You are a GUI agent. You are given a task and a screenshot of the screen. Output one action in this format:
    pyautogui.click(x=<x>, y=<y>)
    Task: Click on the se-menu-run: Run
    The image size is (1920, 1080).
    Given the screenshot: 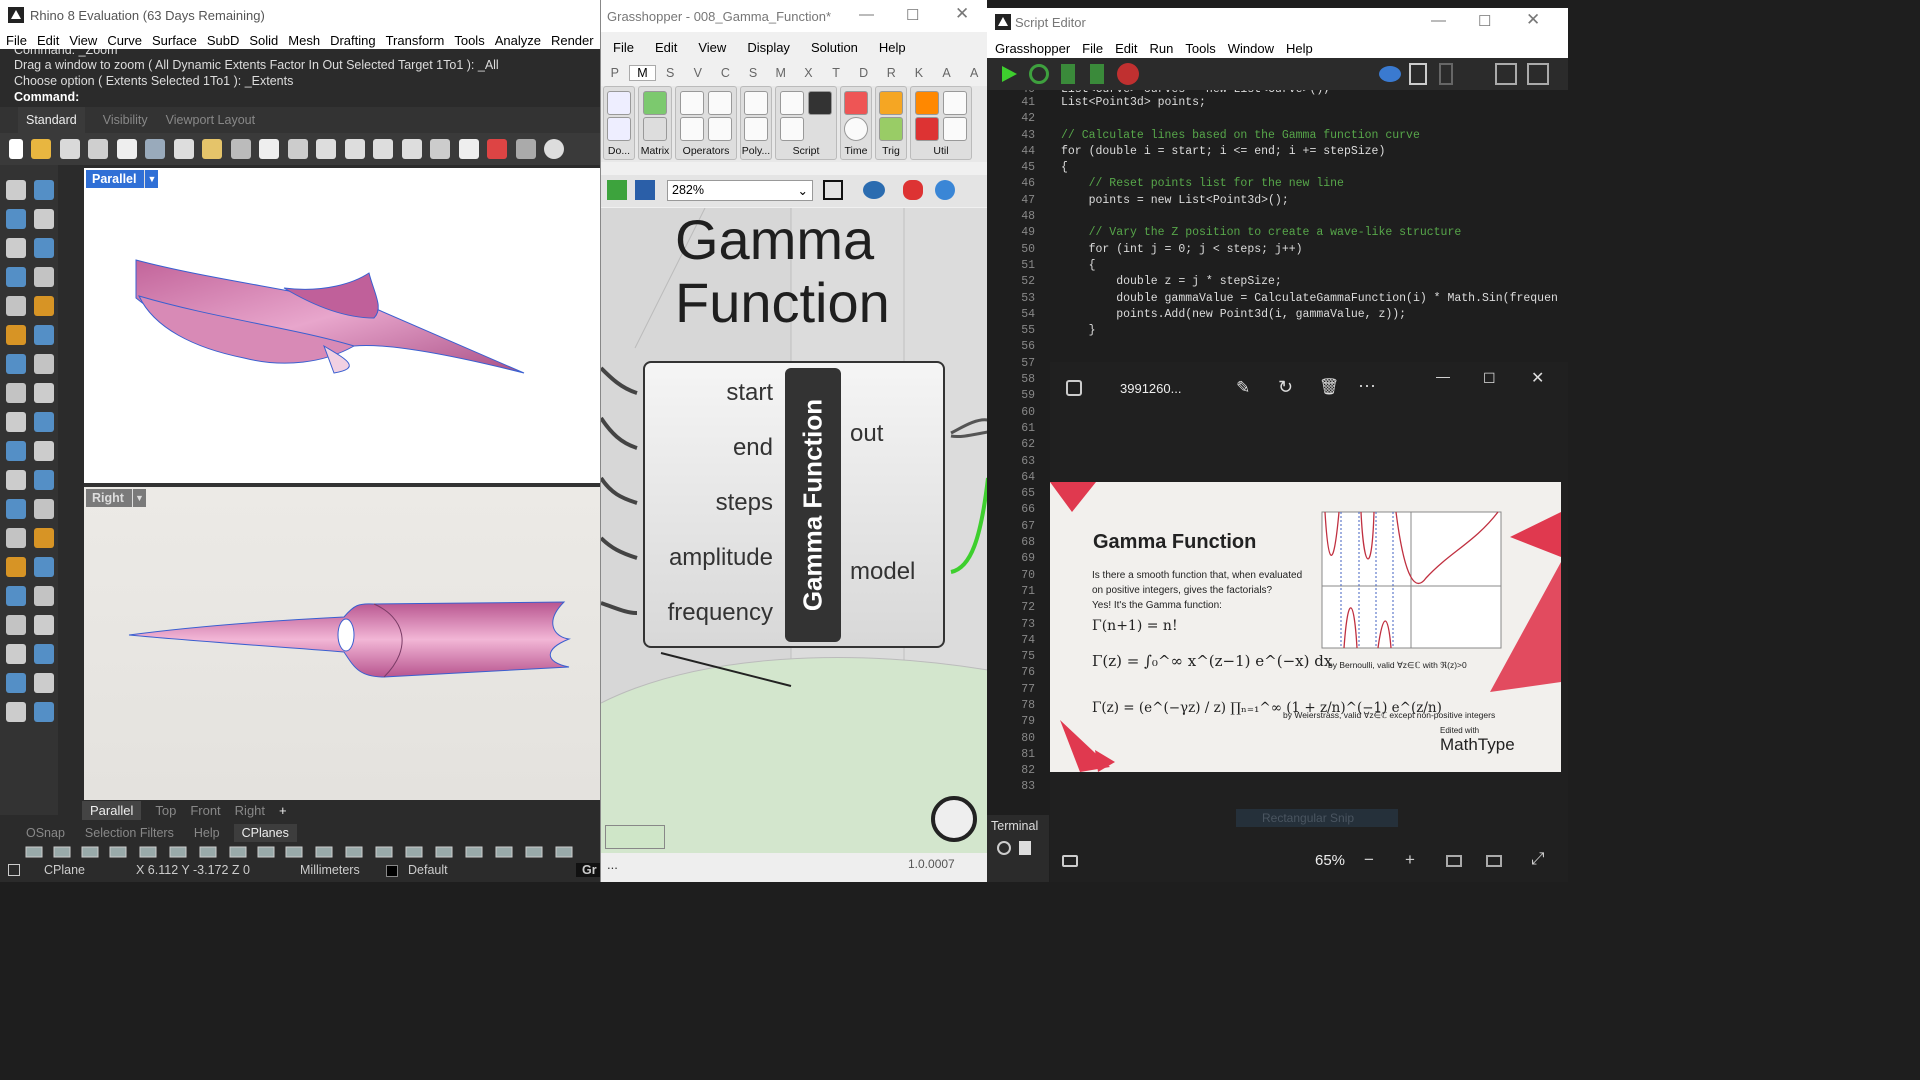 What is the action you would take?
    pyautogui.click(x=1162, y=48)
    